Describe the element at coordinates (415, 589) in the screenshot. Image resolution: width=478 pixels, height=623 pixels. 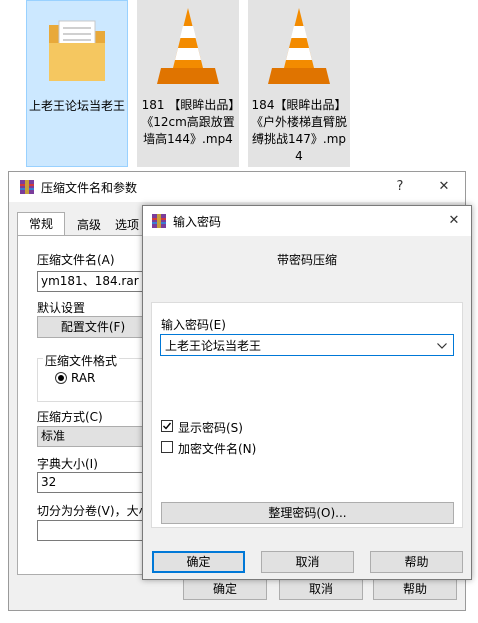
I see `archive-help-button: 帮助` at that location.